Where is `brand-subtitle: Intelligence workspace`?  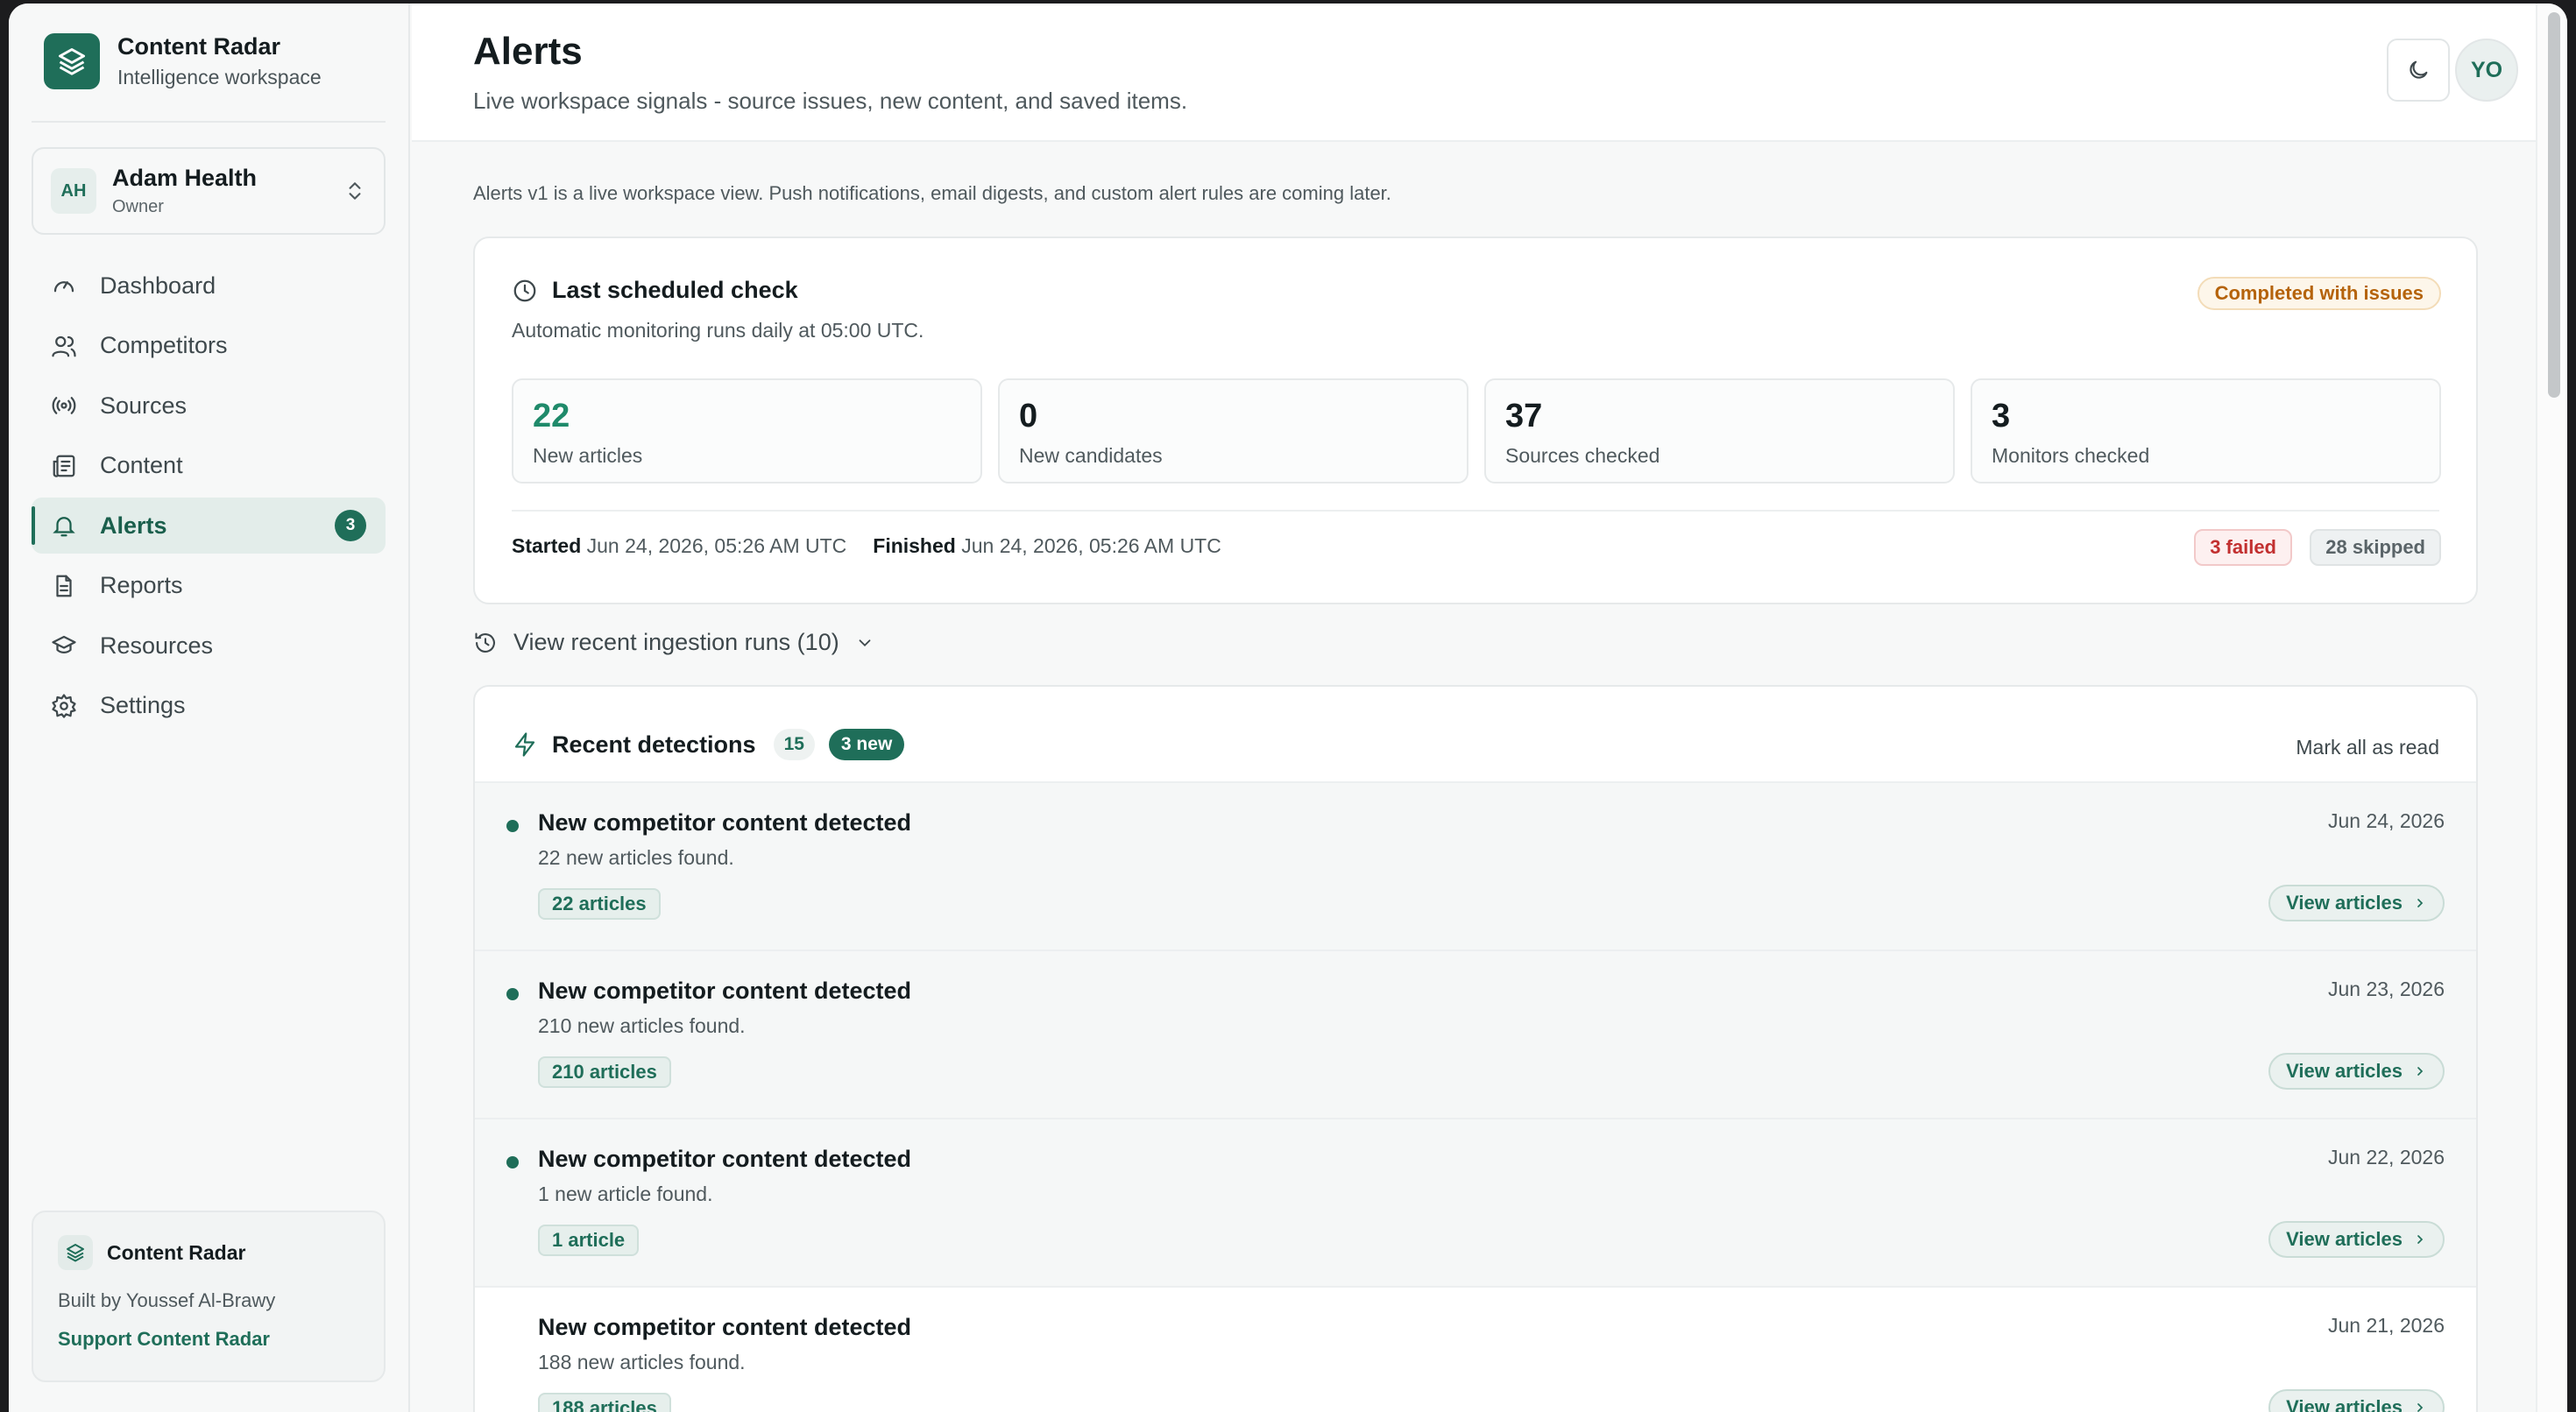
brand-subtitle: Intelligence workspace is located at coordinates (219, 77).